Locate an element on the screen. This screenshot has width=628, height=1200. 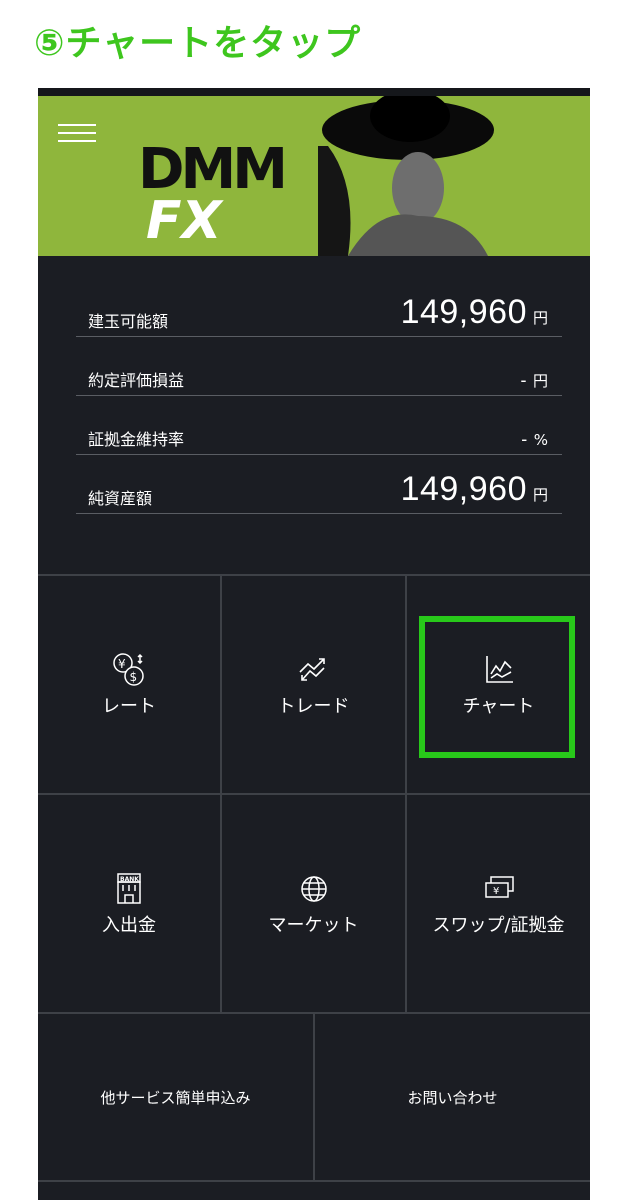
hamburger-icon is located at coordinates (77, 135).